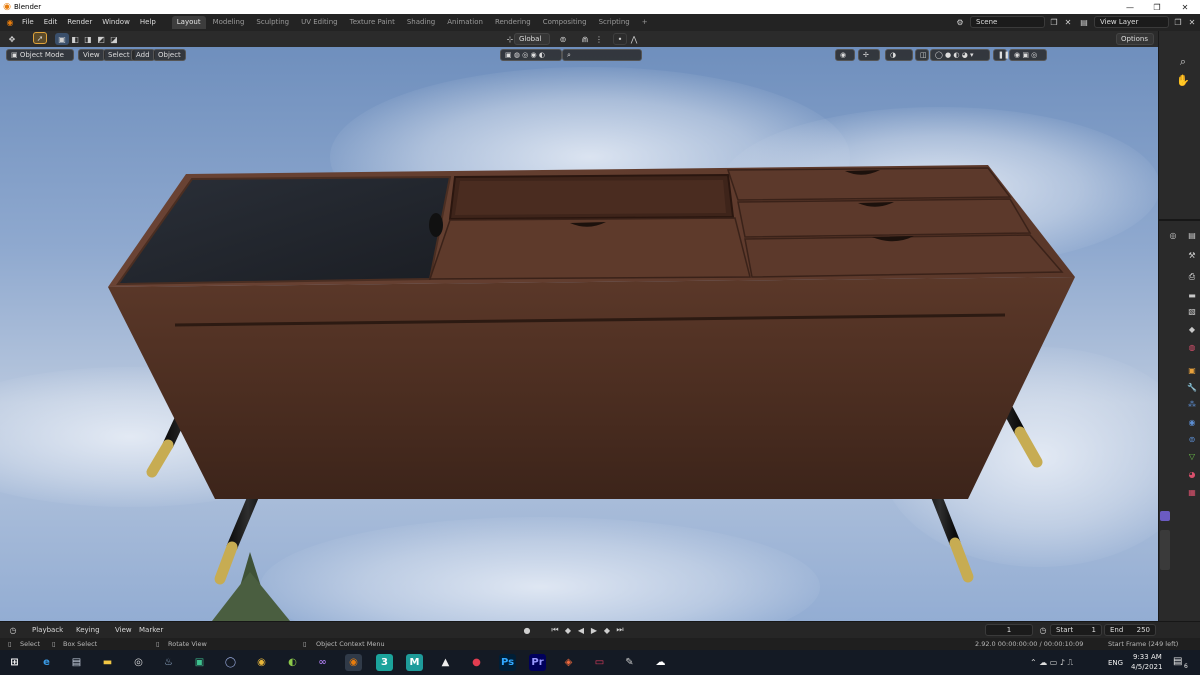 Image resolution: width=1200 pixels, height=675 pixels. I want to click on play-icon: ▶, so click(594, 630).